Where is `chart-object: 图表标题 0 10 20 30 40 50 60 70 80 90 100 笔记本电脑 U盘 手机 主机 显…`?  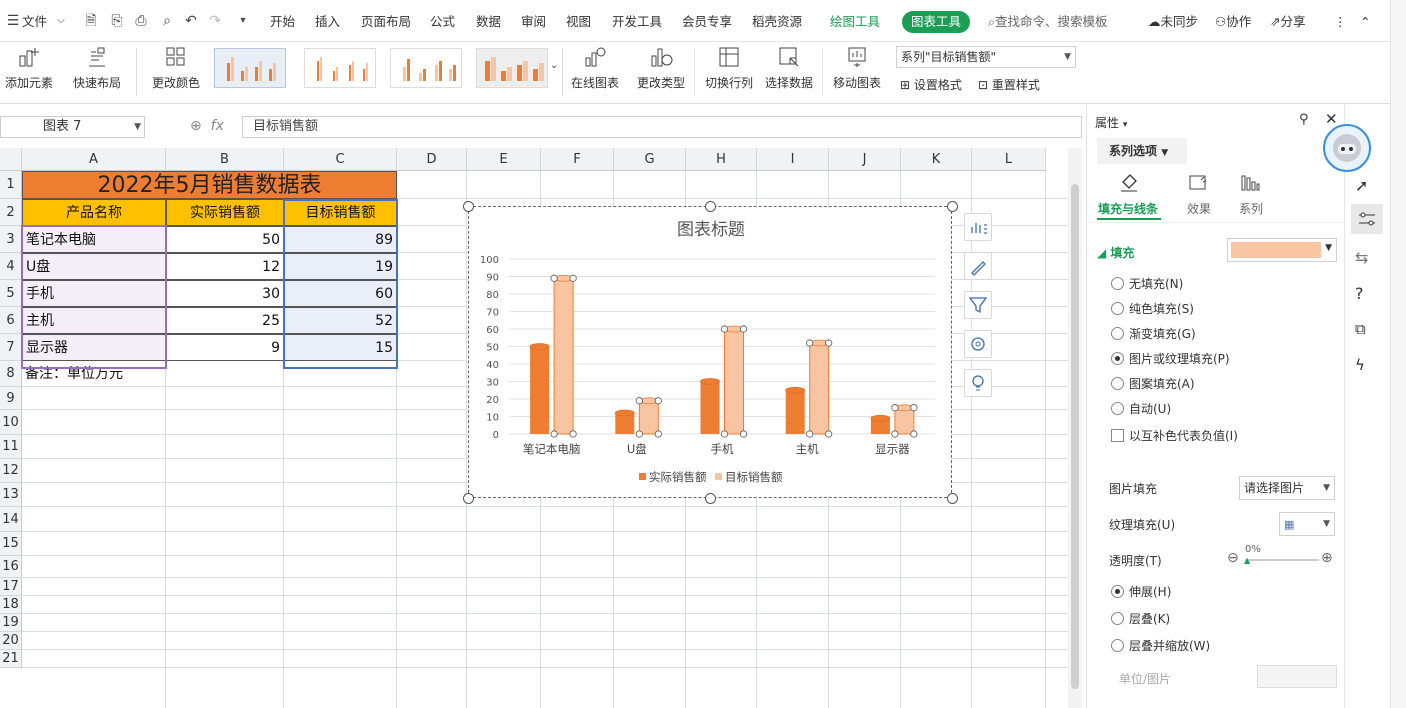 chart-object: 图表标题 0 10 20 30 40 50 60 70 80 90 100 笔记本电脑 U盘 手机 主机 显… is located at coordinates (710, 352).